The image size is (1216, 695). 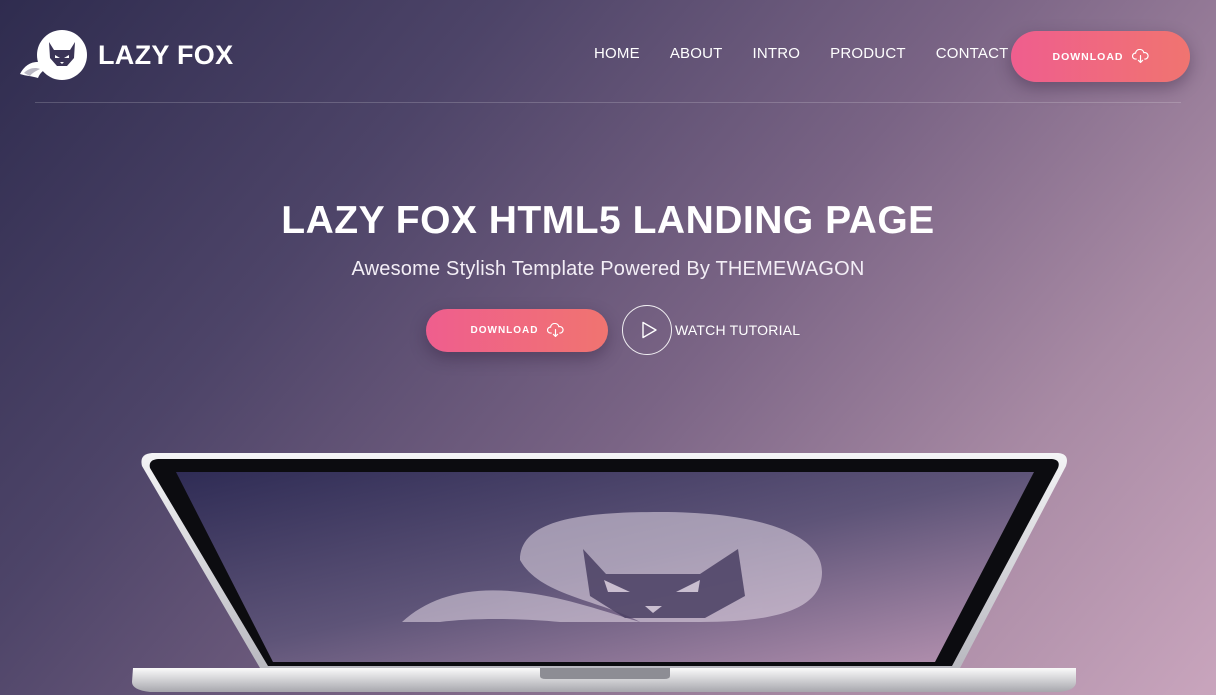 I want to click on watch-tutorial-link: WATCH TUTORIAL, so click(x=711, y=330).